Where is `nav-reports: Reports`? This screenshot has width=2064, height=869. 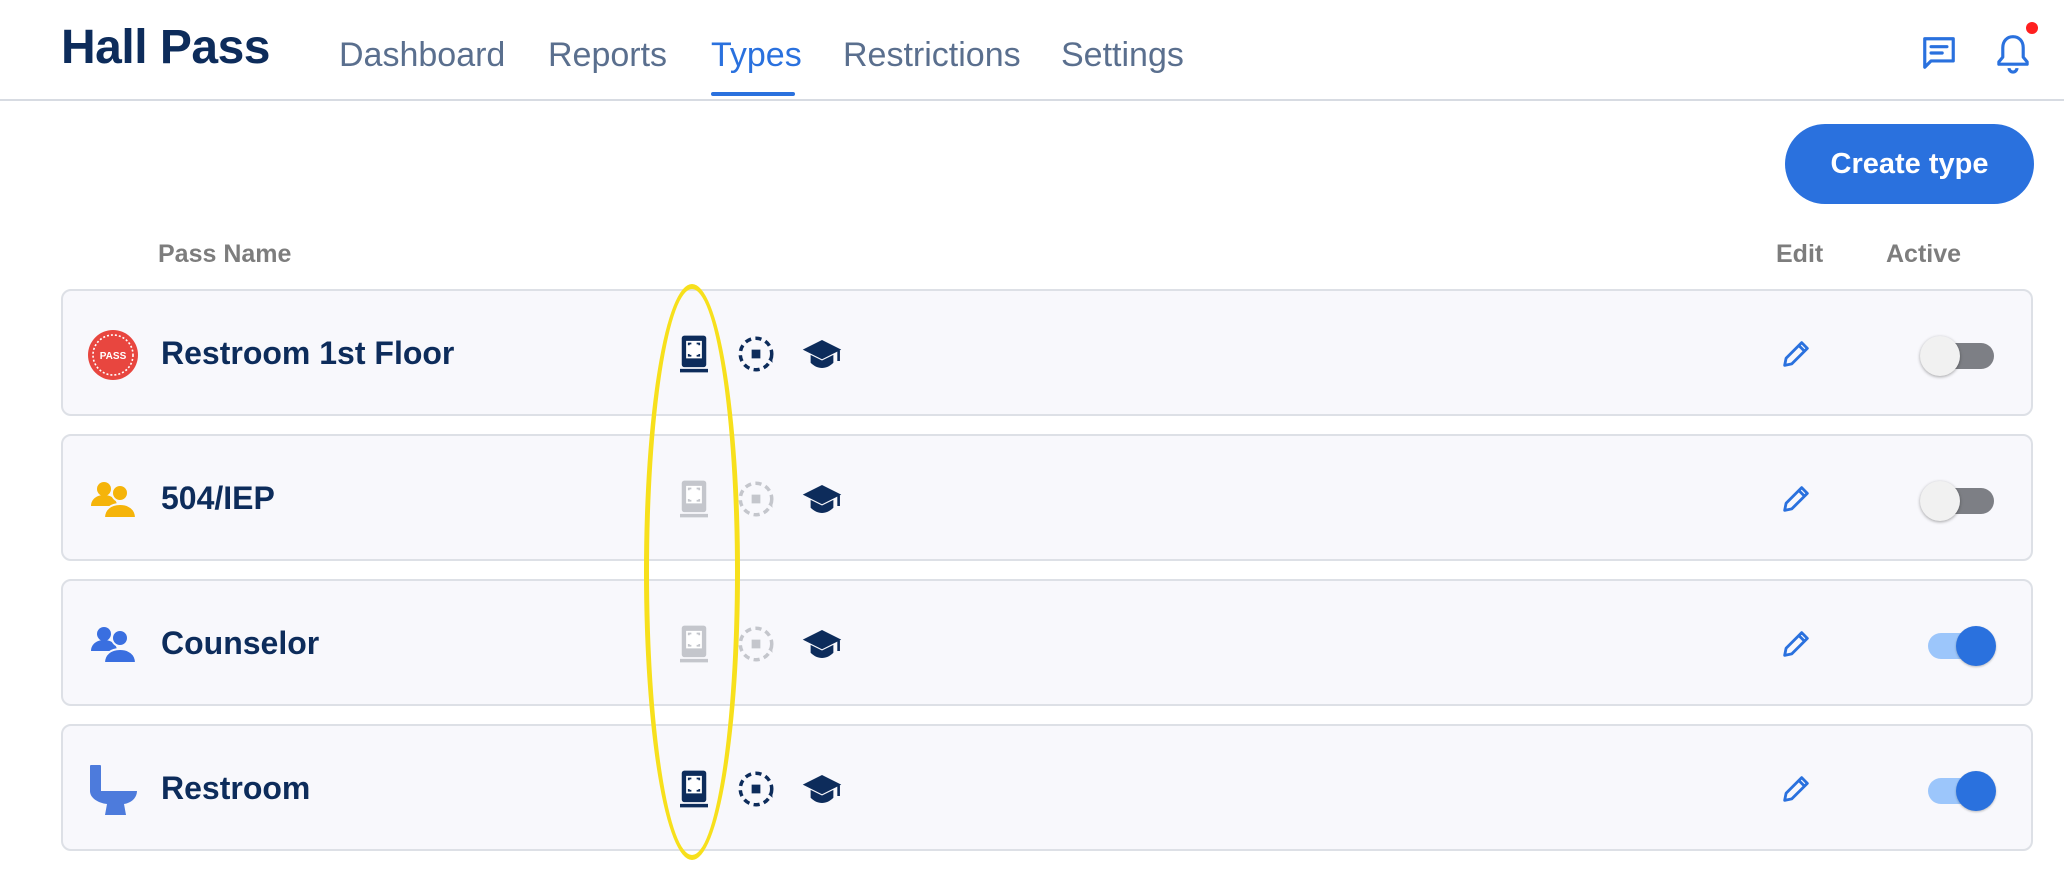 nav-reports: Reports is located at coordinates (607, 55).